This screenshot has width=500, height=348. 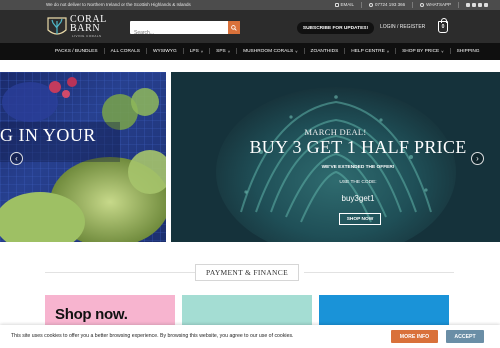 I want to click on search-box, so click(x=185, y=30).